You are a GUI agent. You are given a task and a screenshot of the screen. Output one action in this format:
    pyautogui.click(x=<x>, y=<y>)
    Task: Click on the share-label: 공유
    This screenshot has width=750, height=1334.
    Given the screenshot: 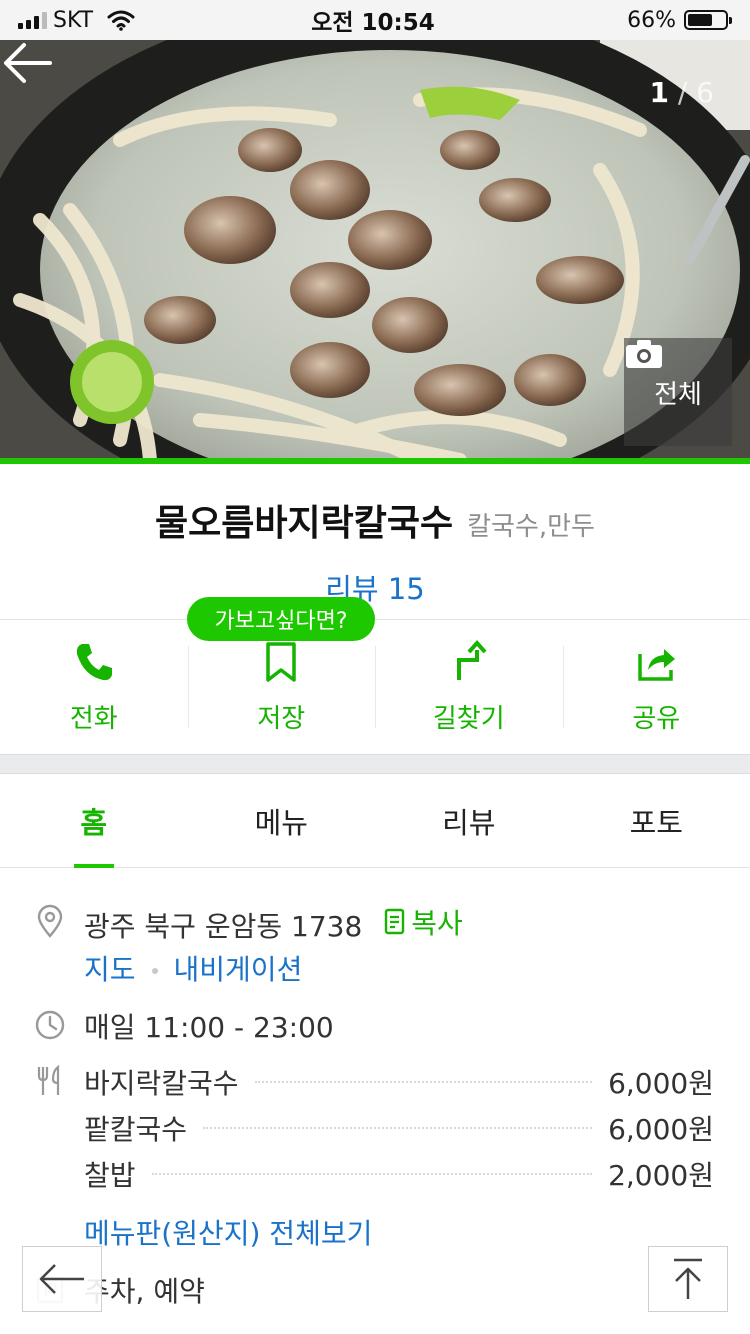 What is the action you would take?
    pyautogui.click(x=656, y=718)
    